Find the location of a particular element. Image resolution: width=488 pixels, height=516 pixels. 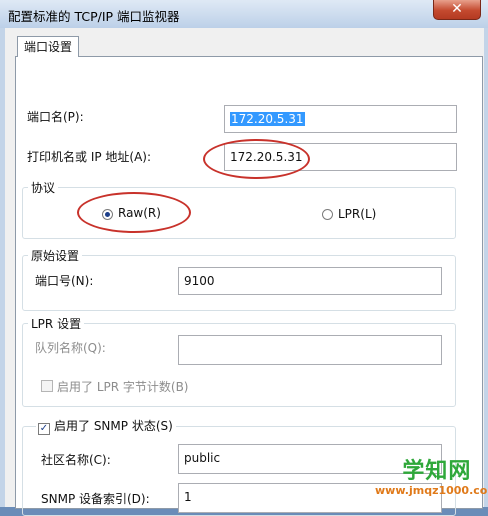

snmp-enabled-row: ✓ 启用了 SNMP 状态(S) is located at coordinates (106, 426).